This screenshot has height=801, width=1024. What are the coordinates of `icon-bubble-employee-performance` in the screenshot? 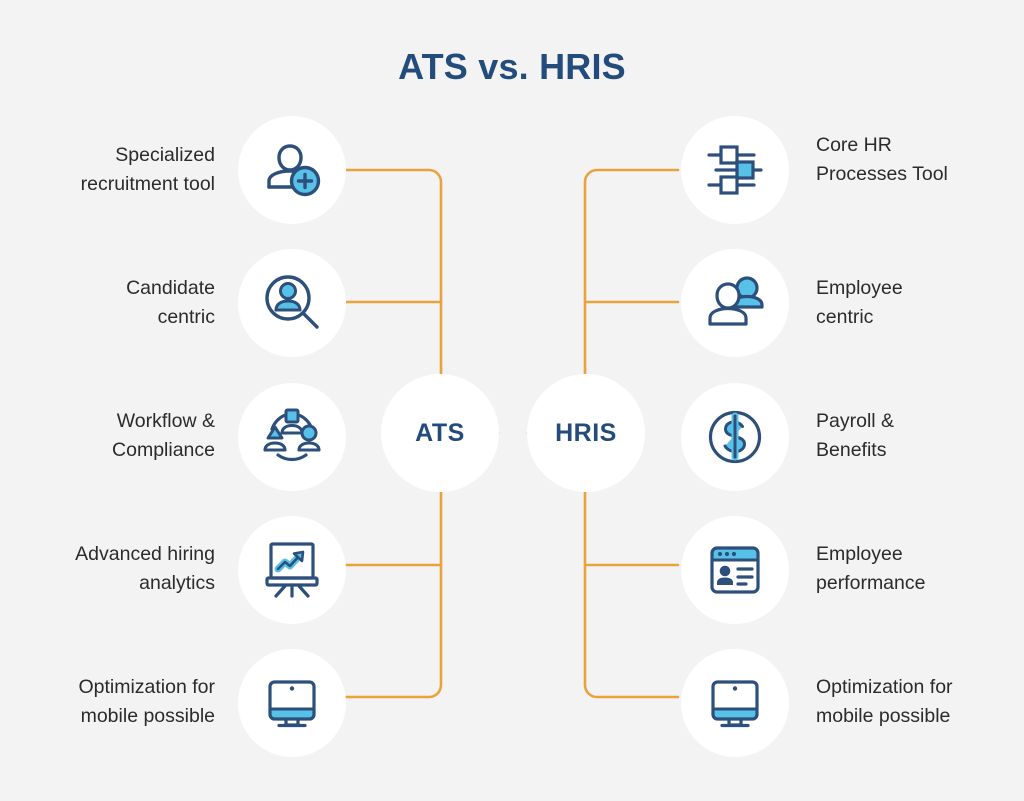 It's located at (735, 570).